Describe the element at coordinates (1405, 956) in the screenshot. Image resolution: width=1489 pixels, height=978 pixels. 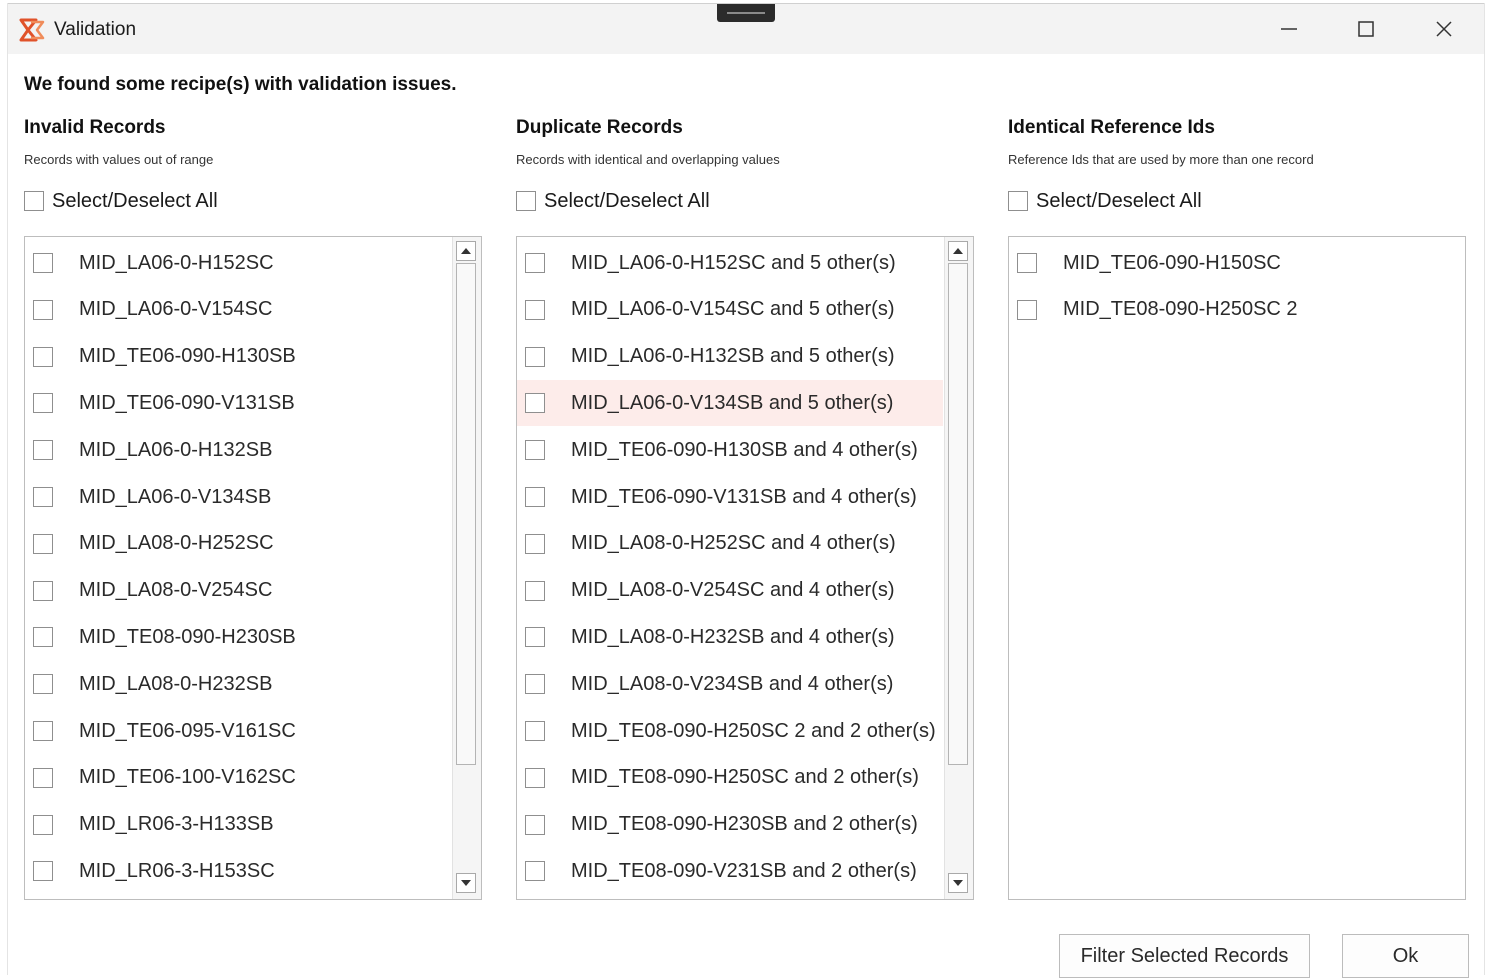
I see `ok-button: Ok` at that location.